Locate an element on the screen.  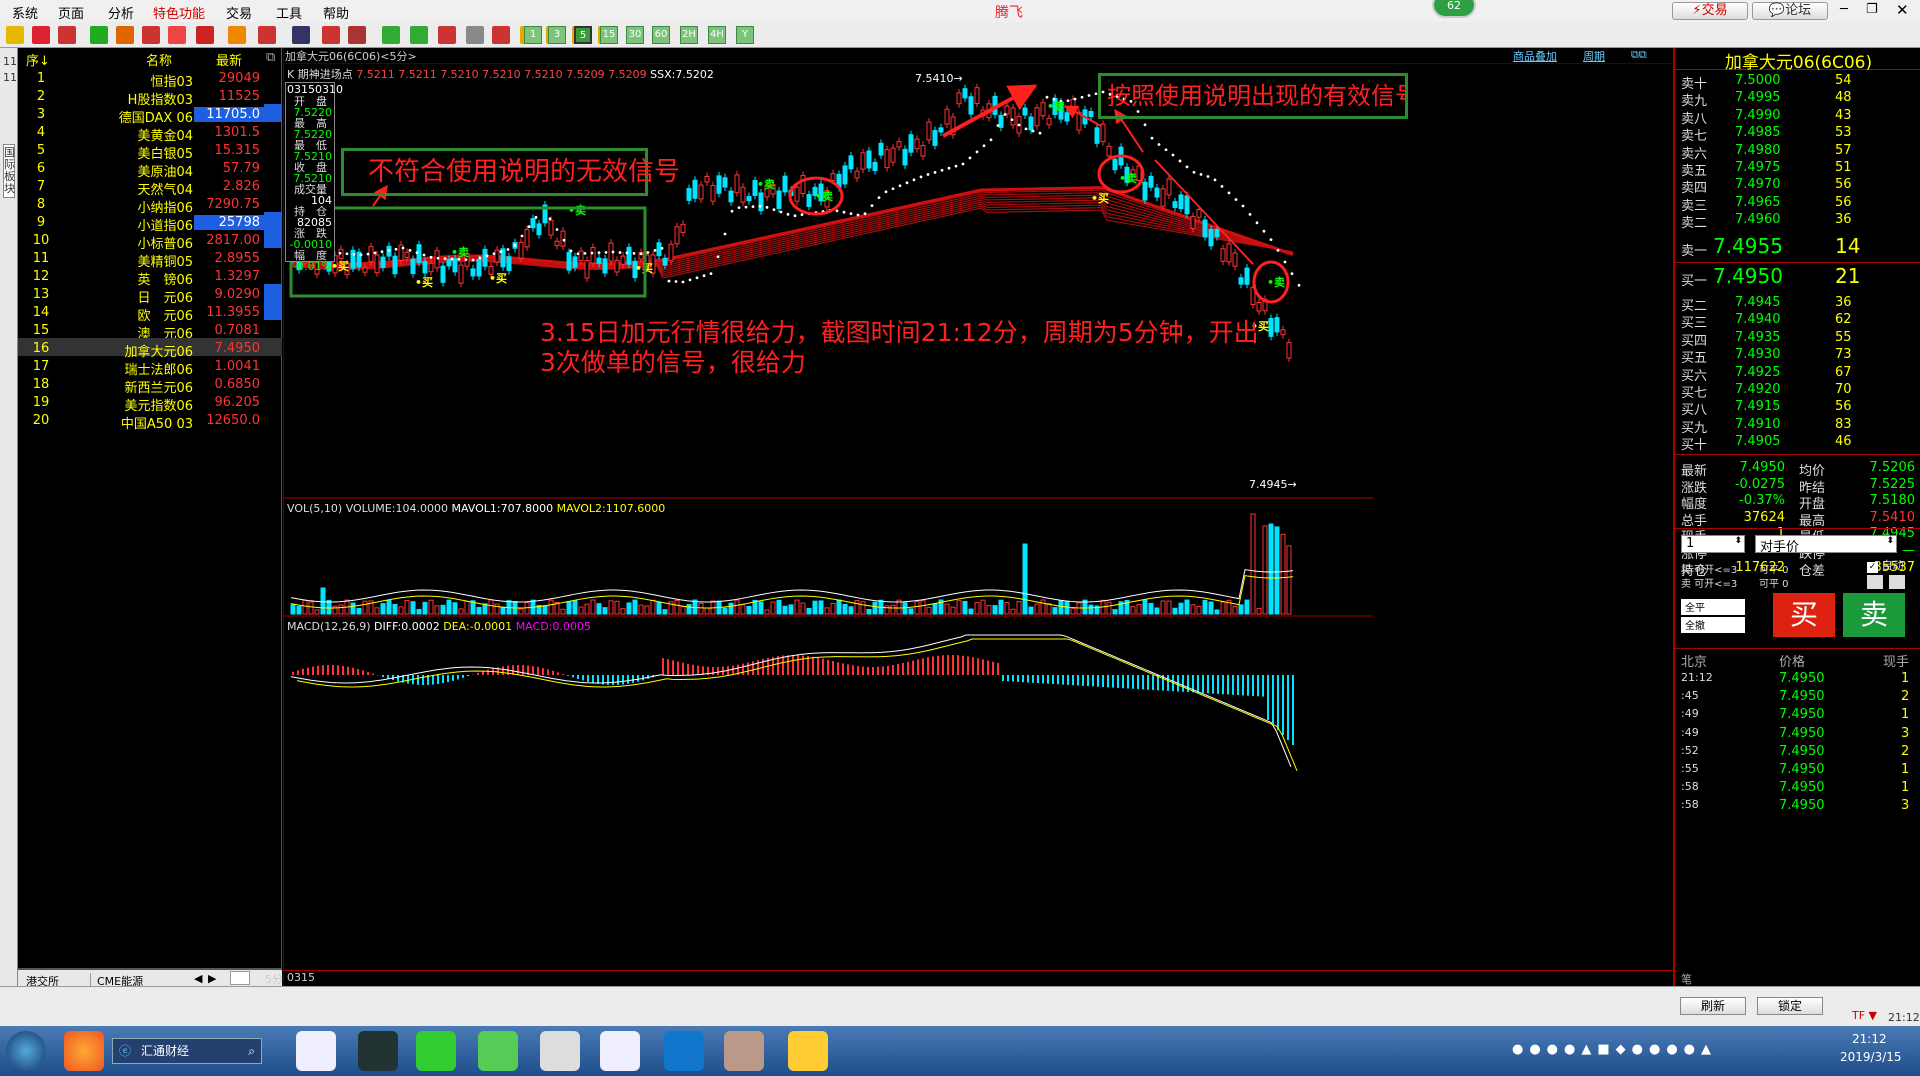
zoom-out-icon is located at coordinates (177, 35).